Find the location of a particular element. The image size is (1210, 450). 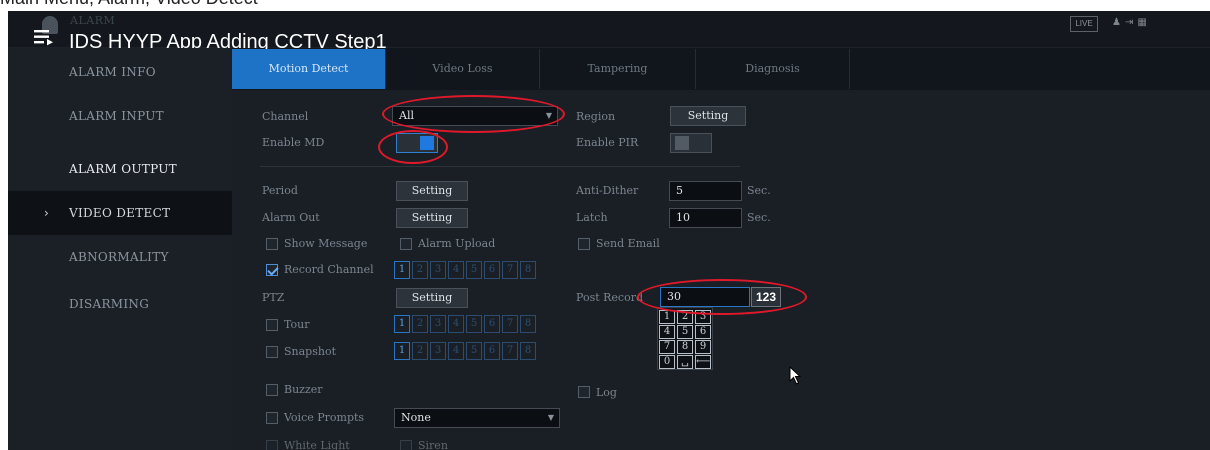

send-email-label: Send Email is located at coordinates (628, 243).